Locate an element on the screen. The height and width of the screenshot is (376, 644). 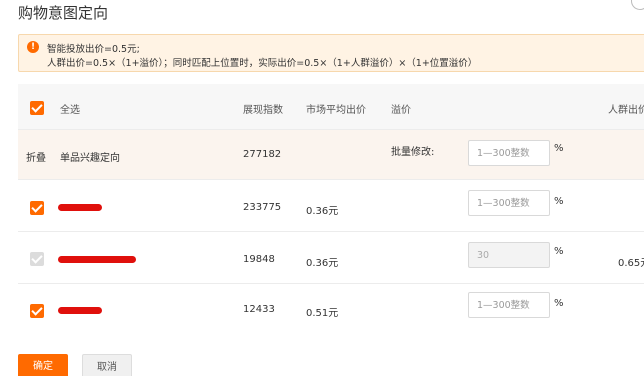
collapse-toggle: 折叠 is located at coordinates (36, 156).